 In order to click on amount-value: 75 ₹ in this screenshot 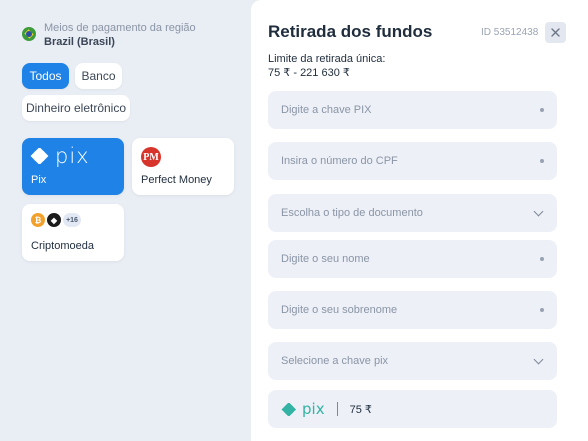, I will do `click(360, 409)`.